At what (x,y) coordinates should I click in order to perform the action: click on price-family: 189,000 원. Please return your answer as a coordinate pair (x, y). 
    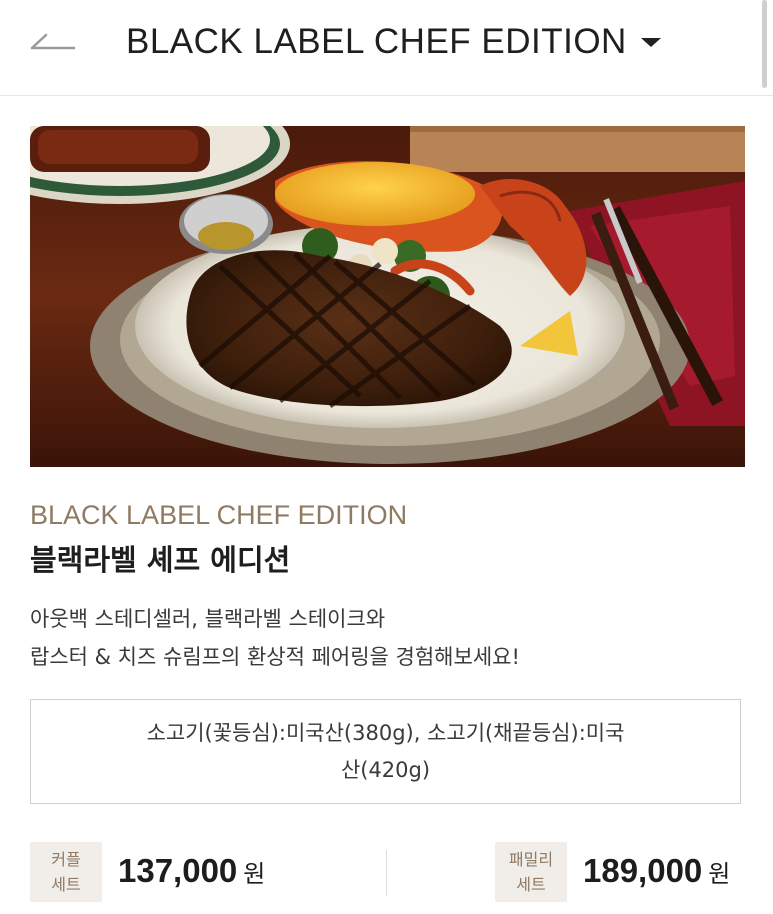
    Looking at the image, I should click on (656, 871).